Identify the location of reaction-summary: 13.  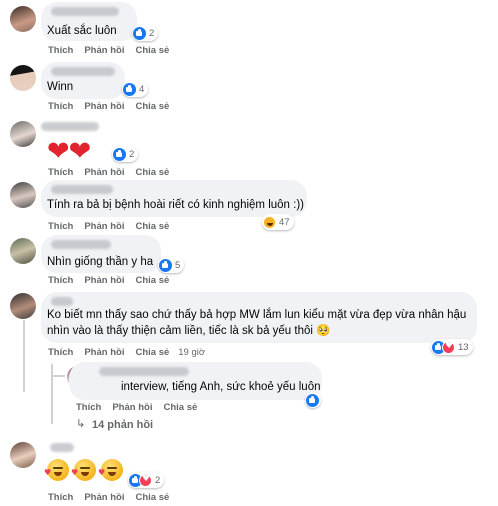
(452, 347).